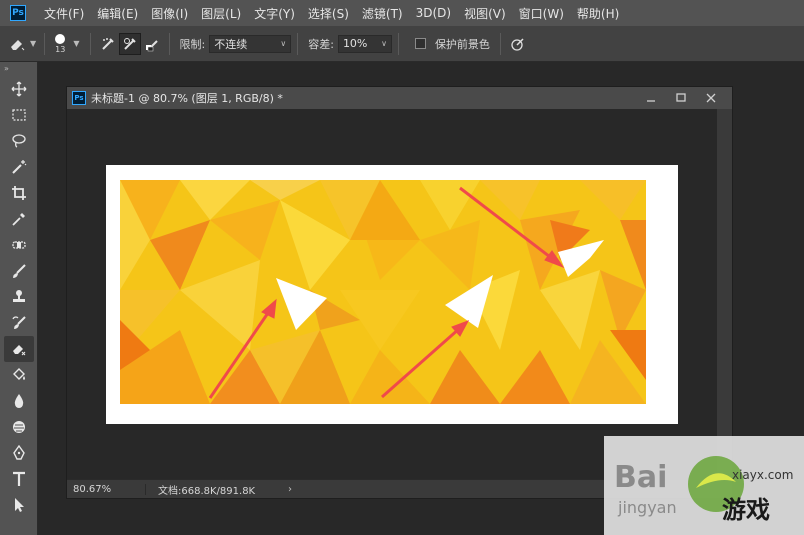 The image size is (804, 535). Describe the element at coordinates (402, 44) in the screenshot. I see `options-bar: ▼ 13 ▼ 限制: 不连续 ∨ 容差: 10% ∨ 保护前景色` at that location.